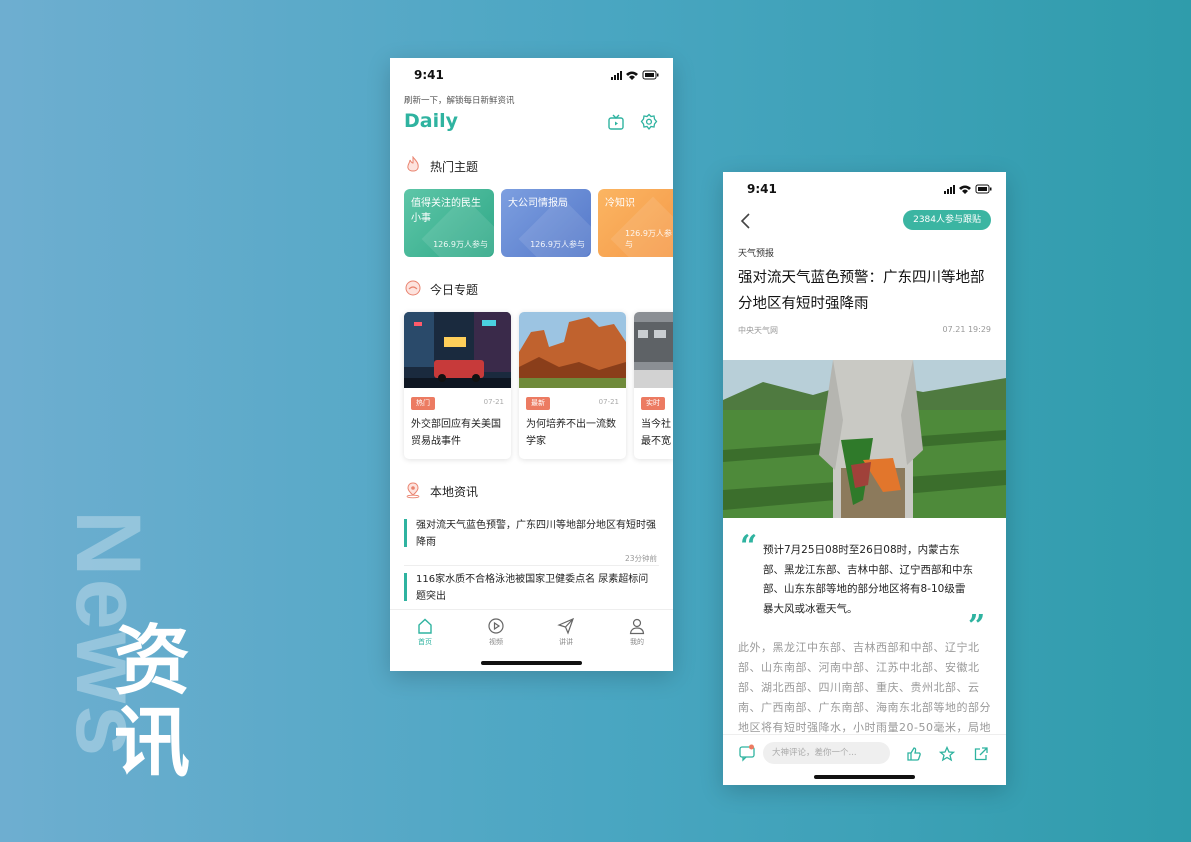 The width and height of the screenshot is (1191, 842). What do you see at coordinates (413, 490) in the screenshot?
I see `location-pin-icon` at bounding box center [413, 490].